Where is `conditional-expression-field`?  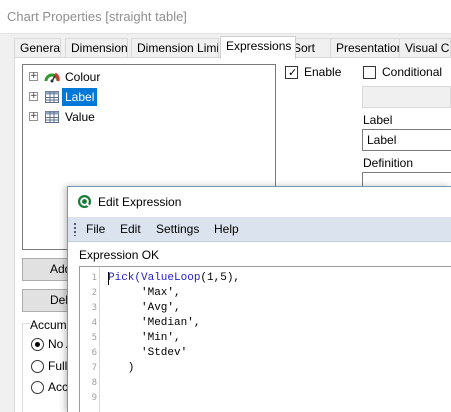
conditional-expression-field is located at coordinates (406, 97).